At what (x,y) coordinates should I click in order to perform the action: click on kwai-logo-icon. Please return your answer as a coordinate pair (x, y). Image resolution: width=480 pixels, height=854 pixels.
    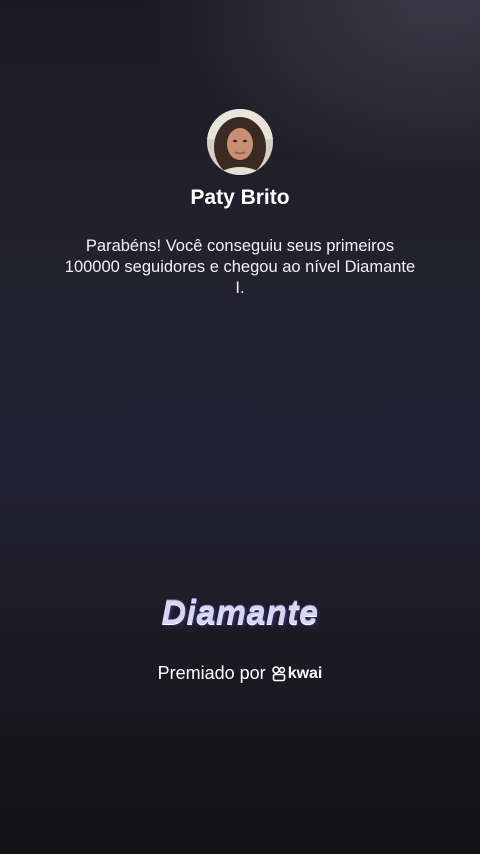
    Looking at the image, I should click on (278, 673).